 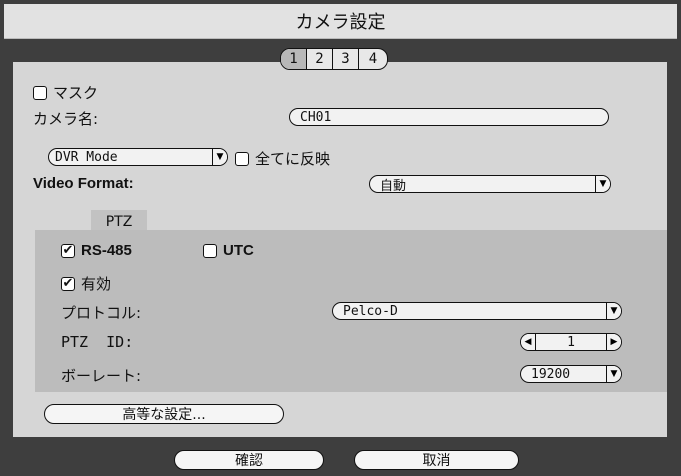 What do you see at coordinates (210, 250) in the screenshot?
I see `utc-checkbox` at bounding box center [210, 250].